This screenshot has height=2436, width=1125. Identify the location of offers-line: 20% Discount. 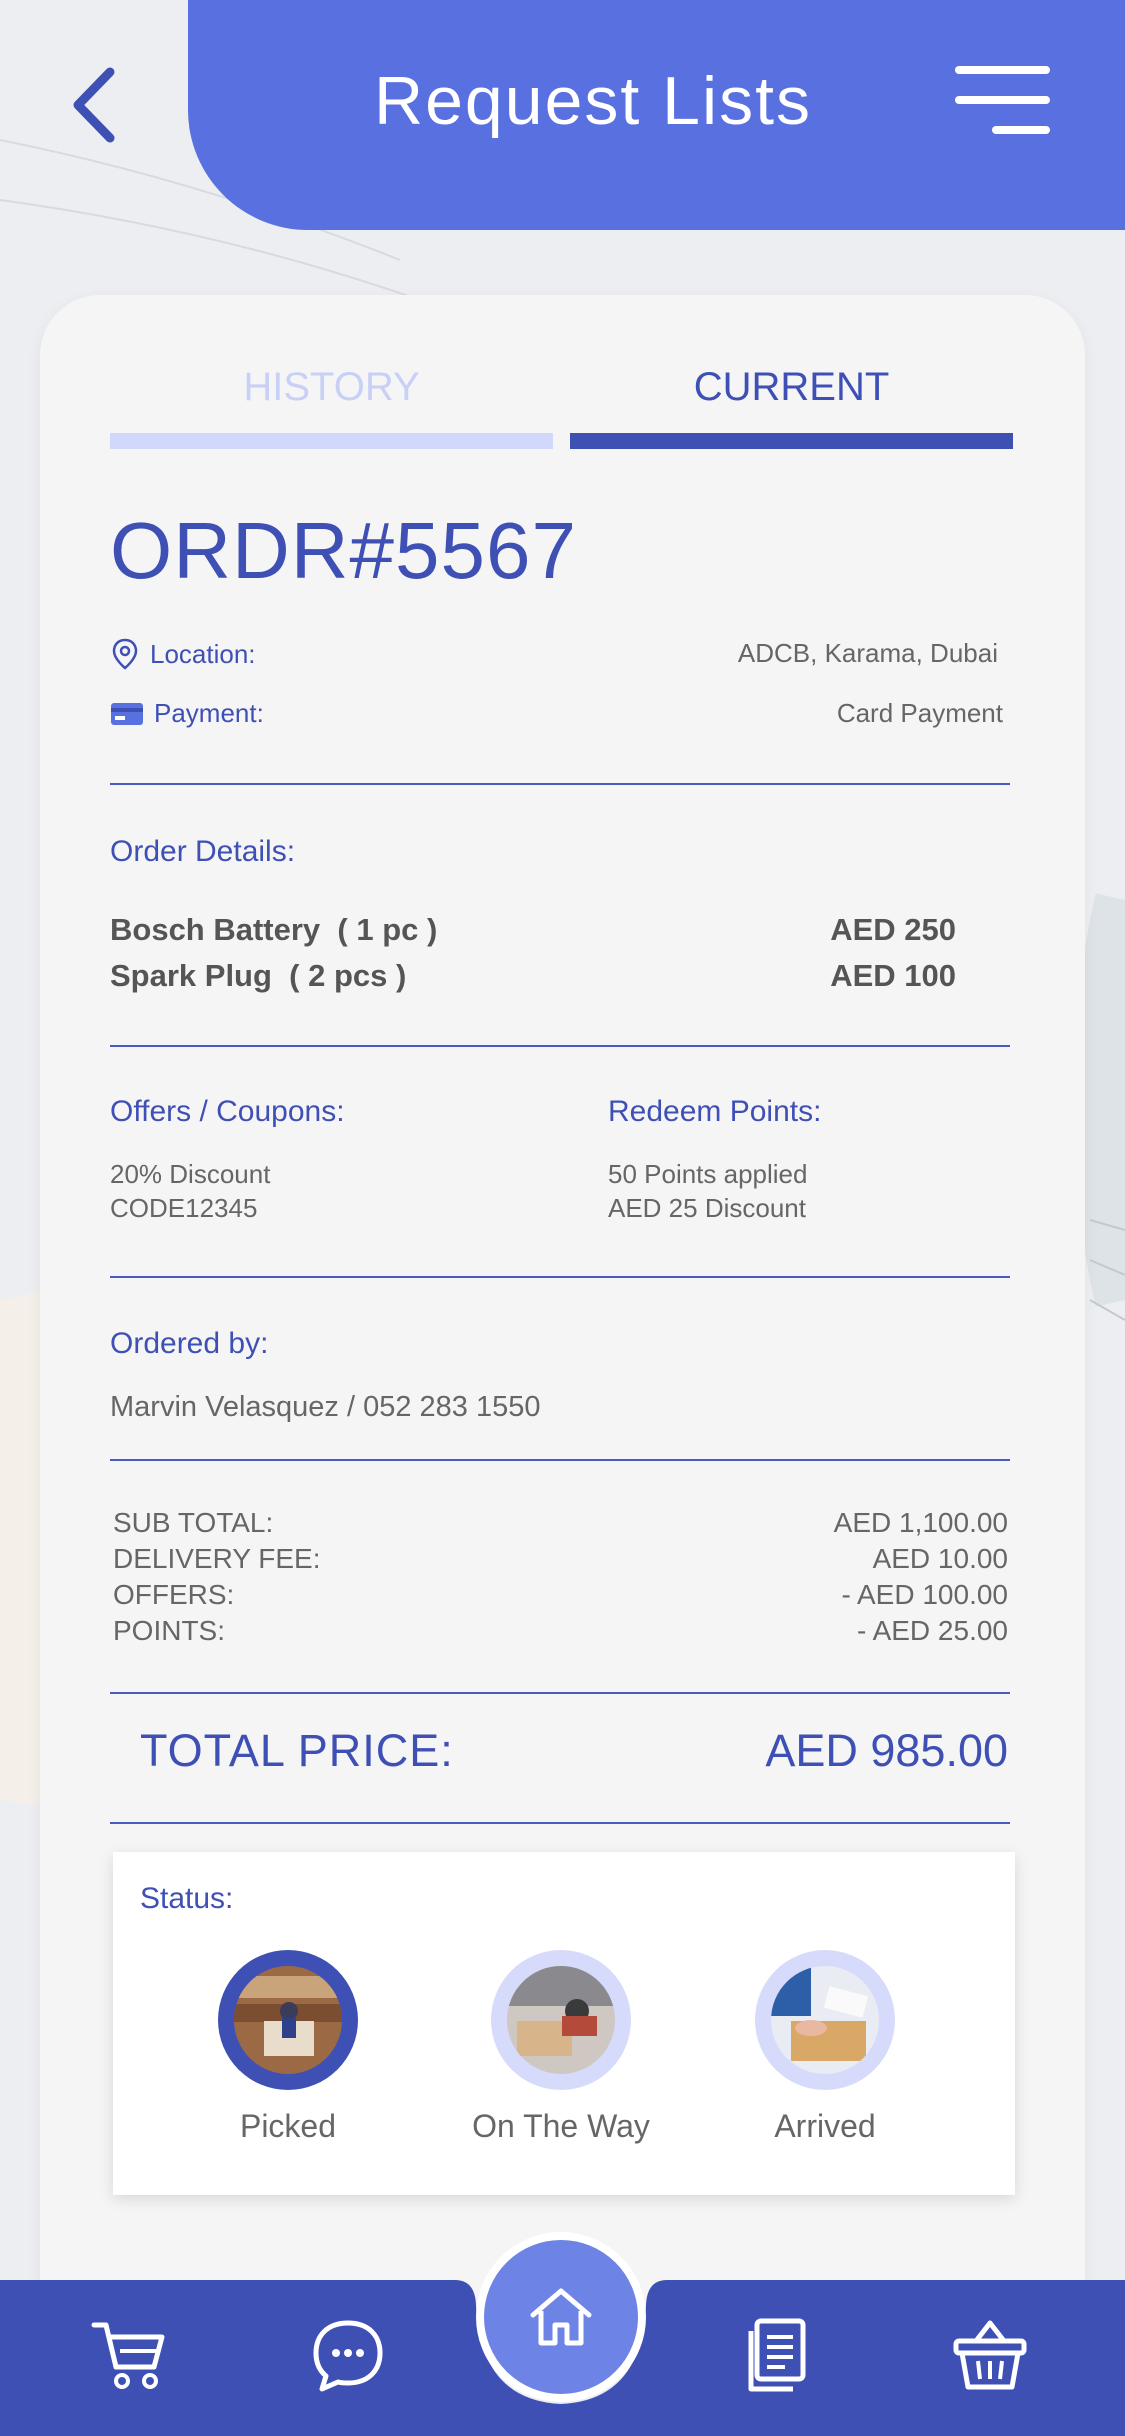
(190, 1174).